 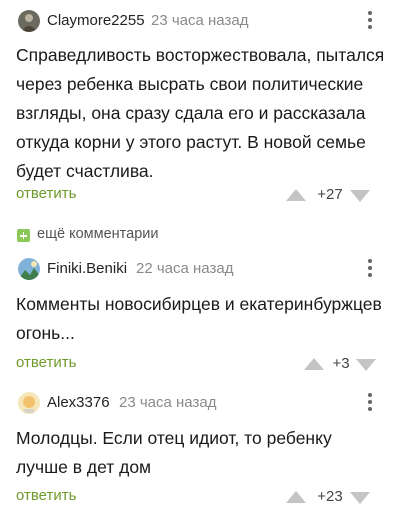 What do you see at coordinates (96, 20) in the screenshot?
I see `author-name: Claymore2255` at bounding box center [96, 20].